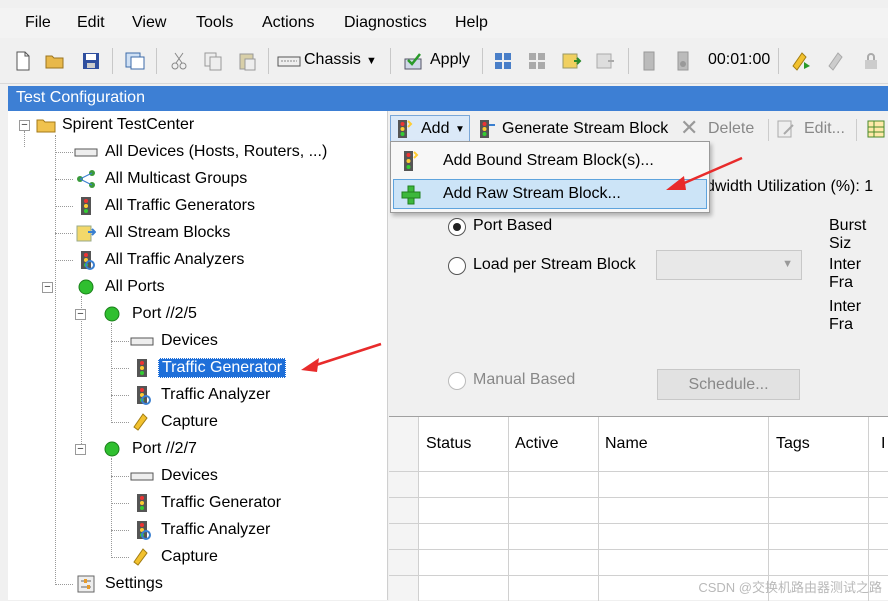 Image resolution: width=888 pixels, height=601 pixels. I want to click on chassis-icon, so click(289, 61).